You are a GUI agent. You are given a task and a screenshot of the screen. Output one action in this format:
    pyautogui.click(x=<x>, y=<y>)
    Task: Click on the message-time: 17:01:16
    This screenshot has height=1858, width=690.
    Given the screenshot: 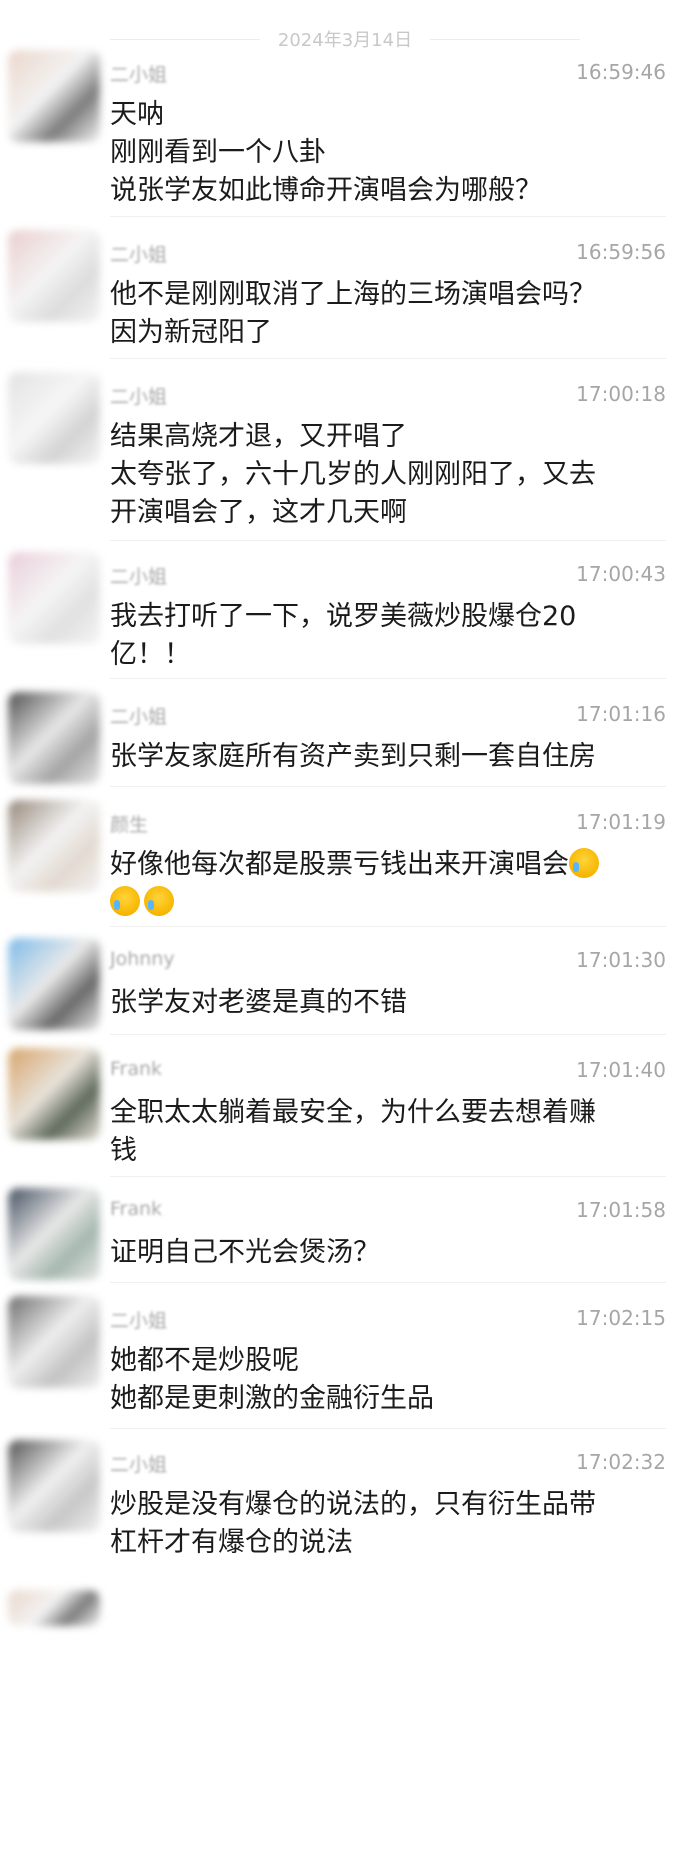 What is the action you would take?
    pyautogui.click(x=621, y=714)
    